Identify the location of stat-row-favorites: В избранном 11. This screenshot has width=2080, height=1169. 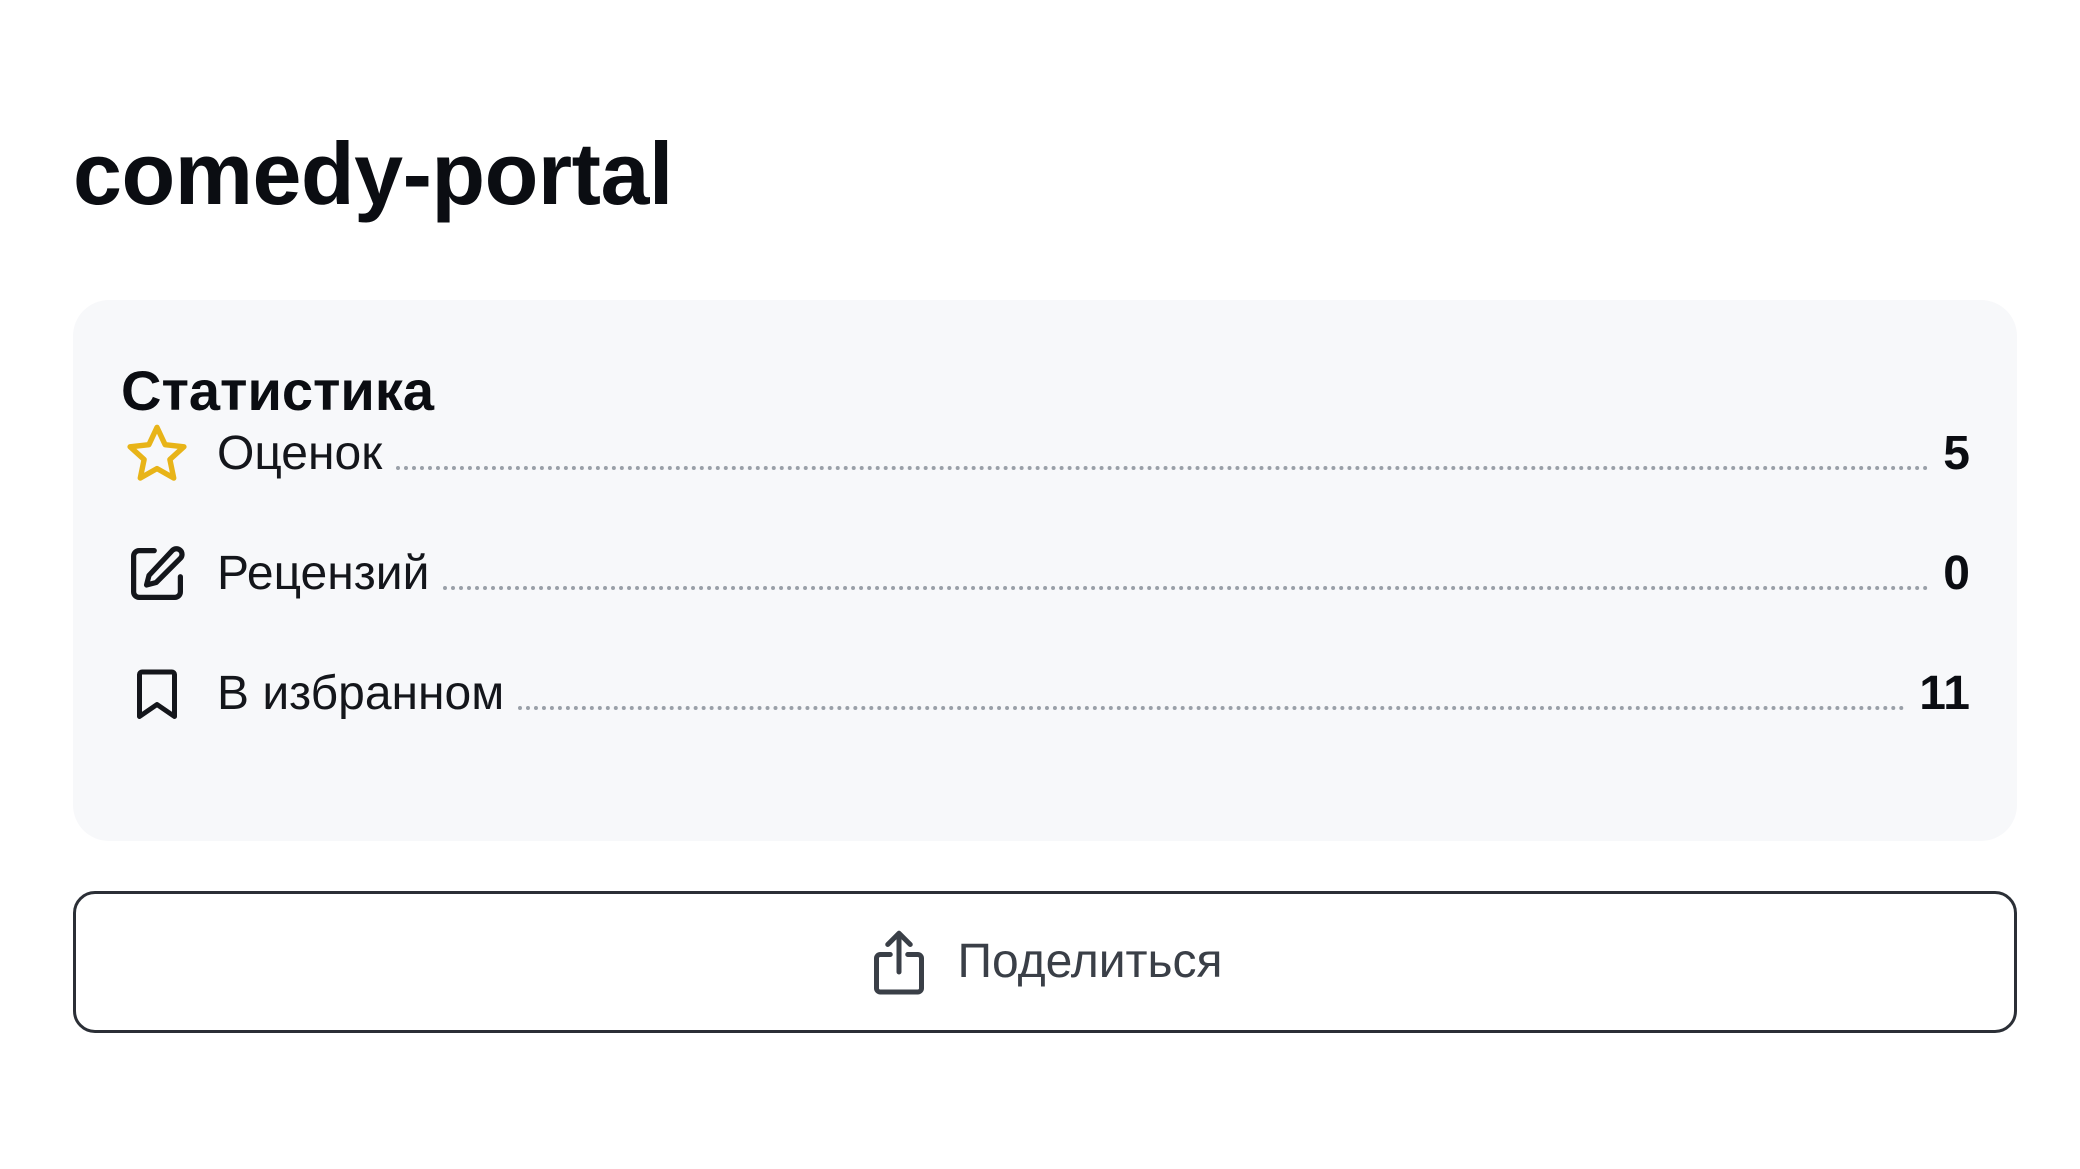
(1045, 694).